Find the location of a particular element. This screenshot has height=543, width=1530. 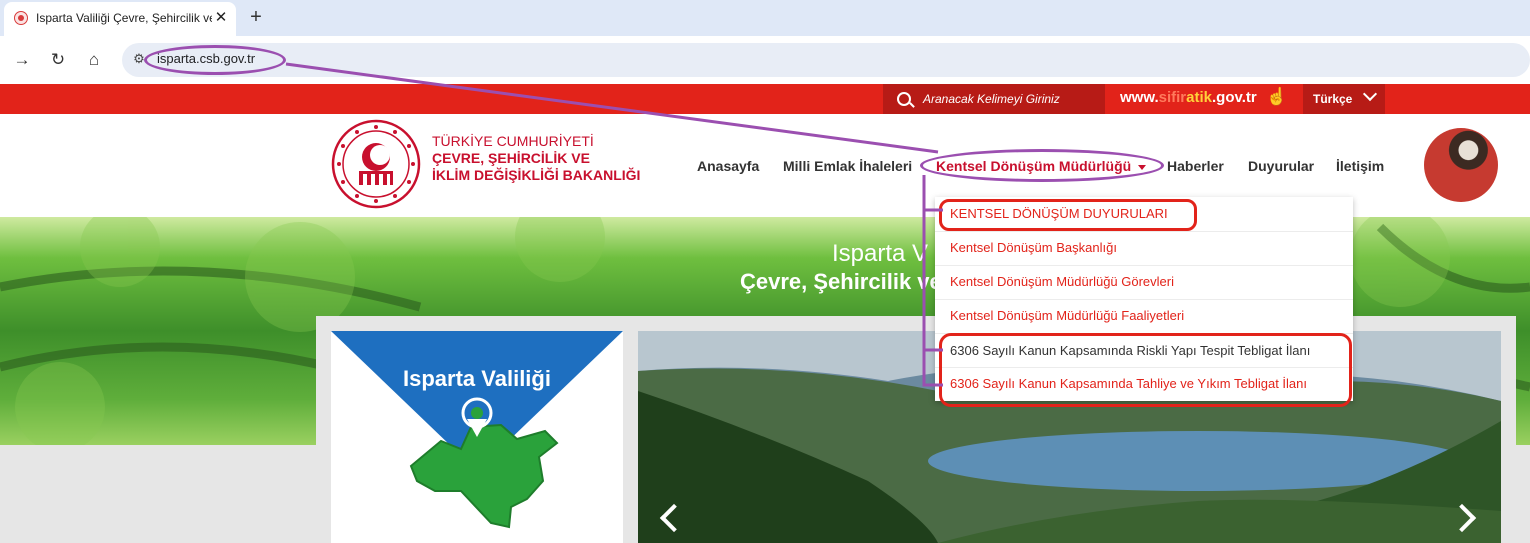

nav-home: Anasayfa is located at coordinates (728, 166).